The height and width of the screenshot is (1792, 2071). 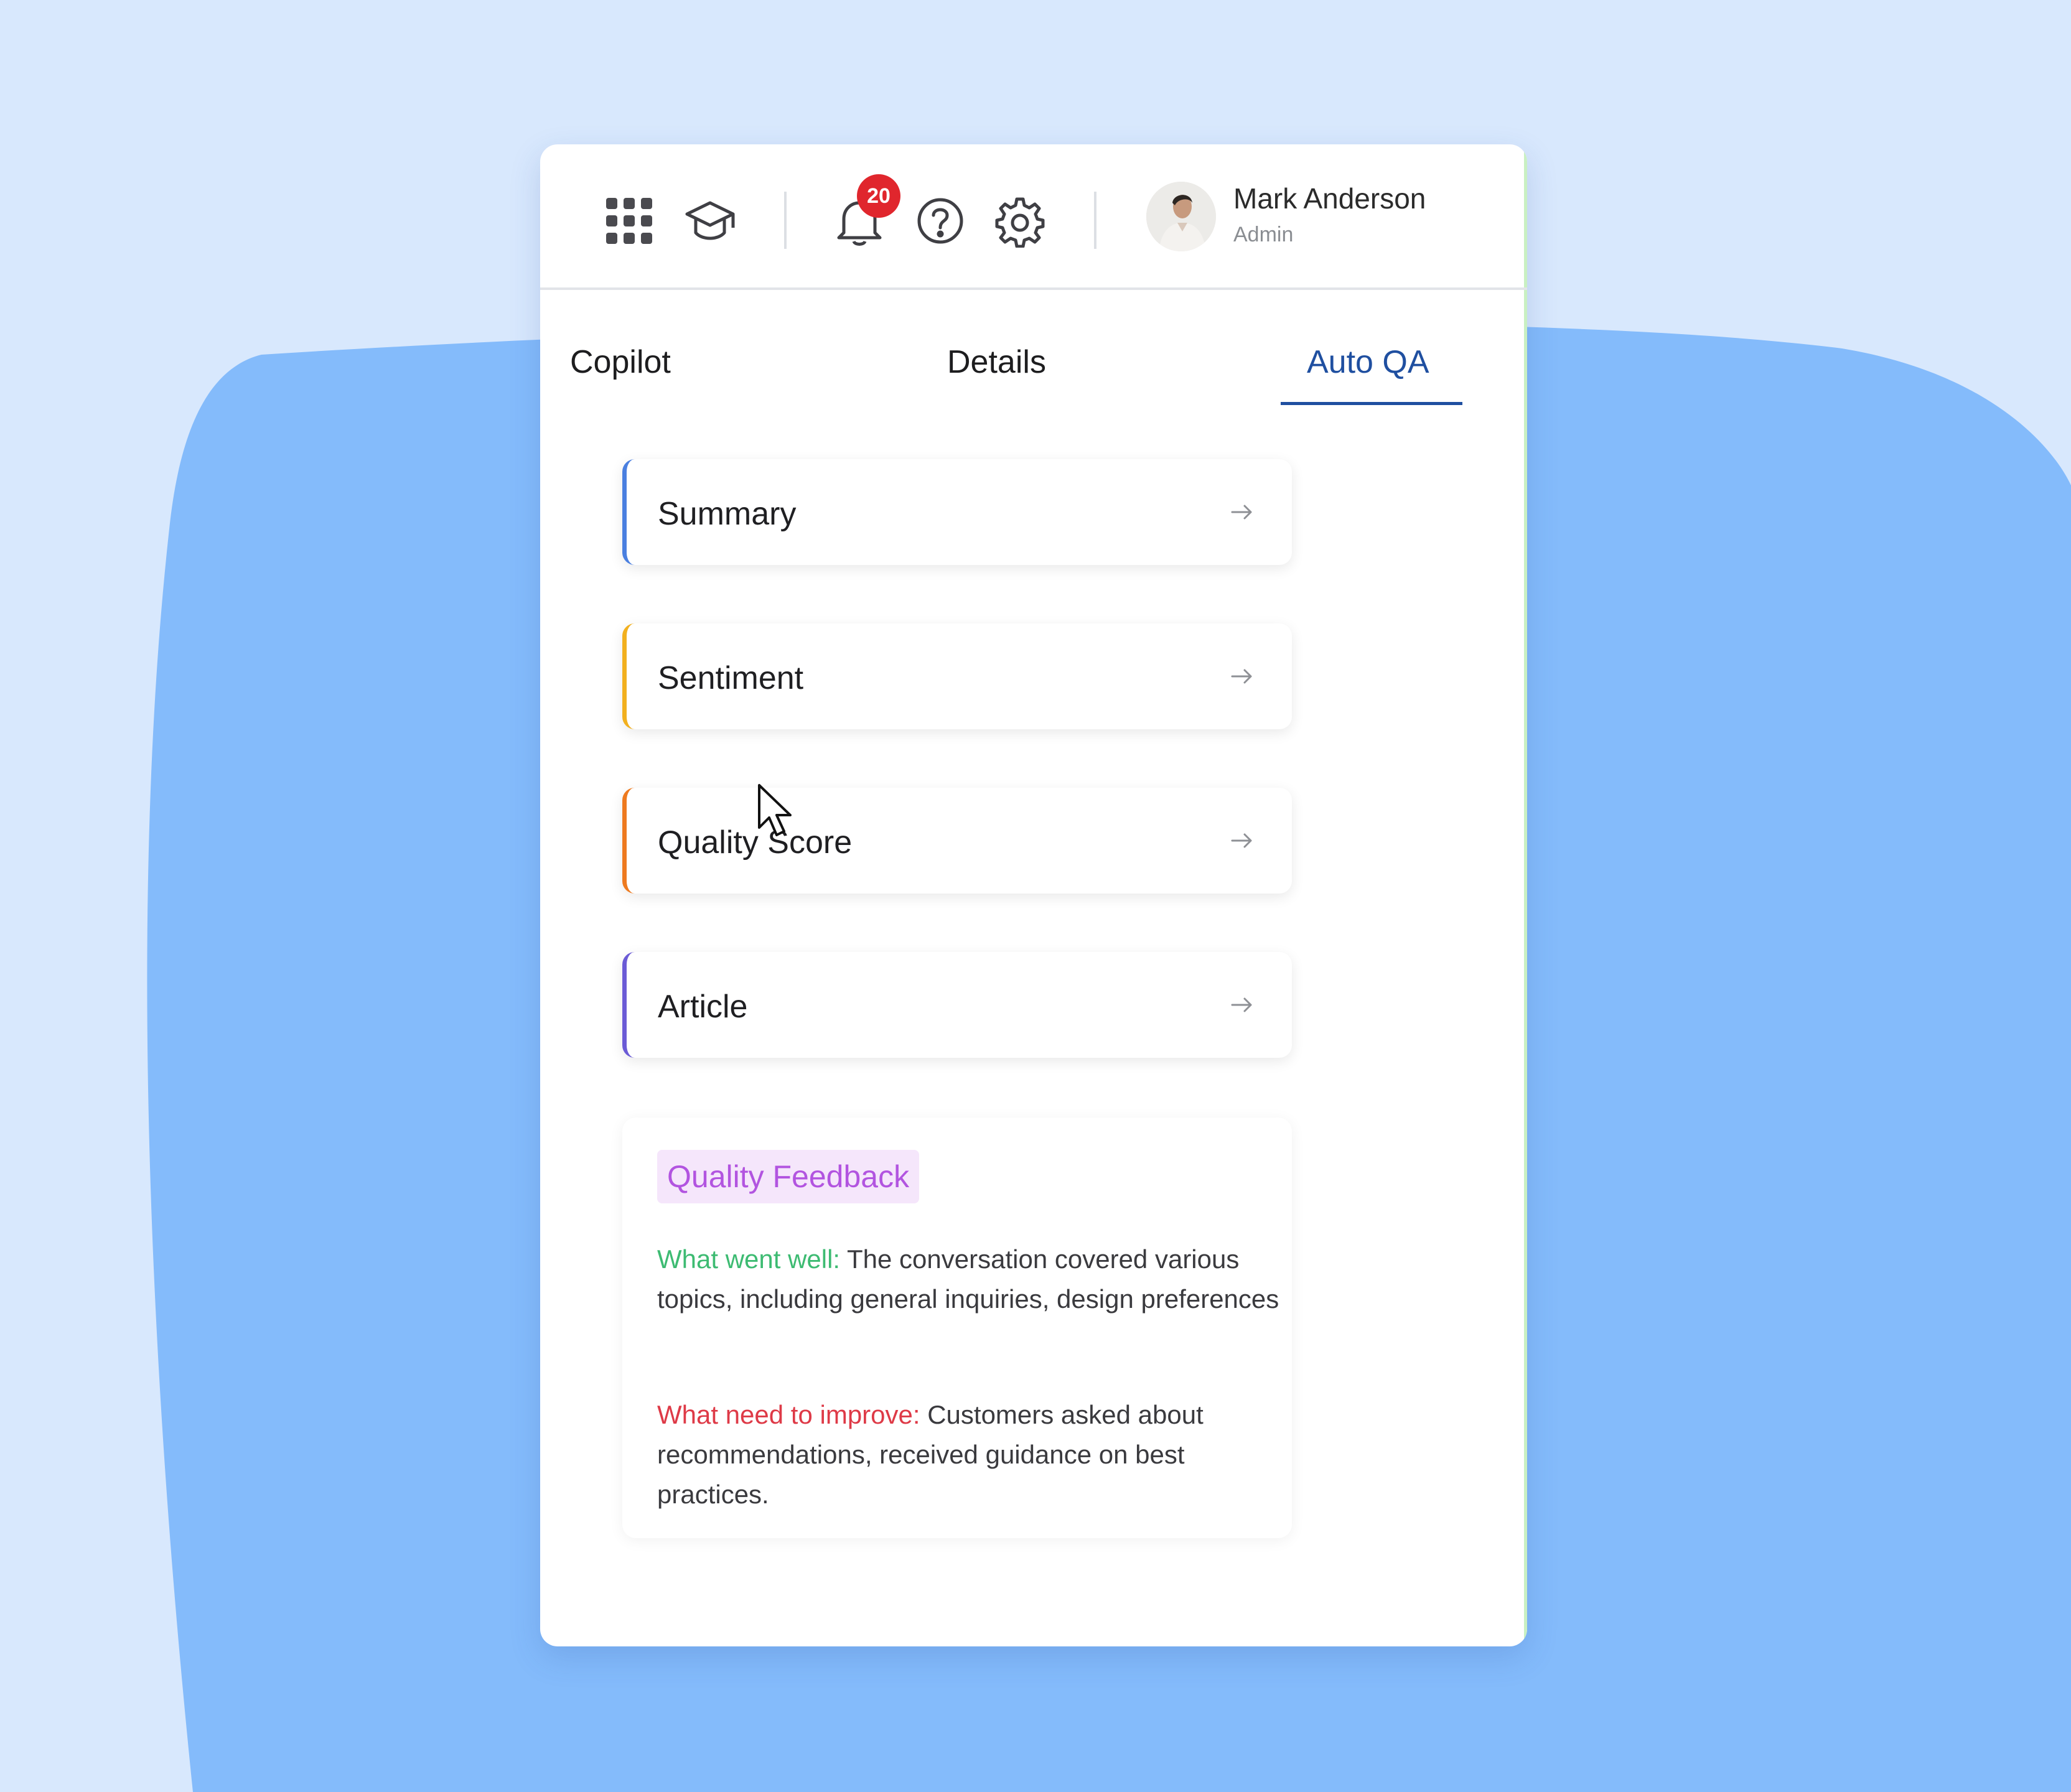 I want to click on active-tab-underline, so click(x=1372, y=403).